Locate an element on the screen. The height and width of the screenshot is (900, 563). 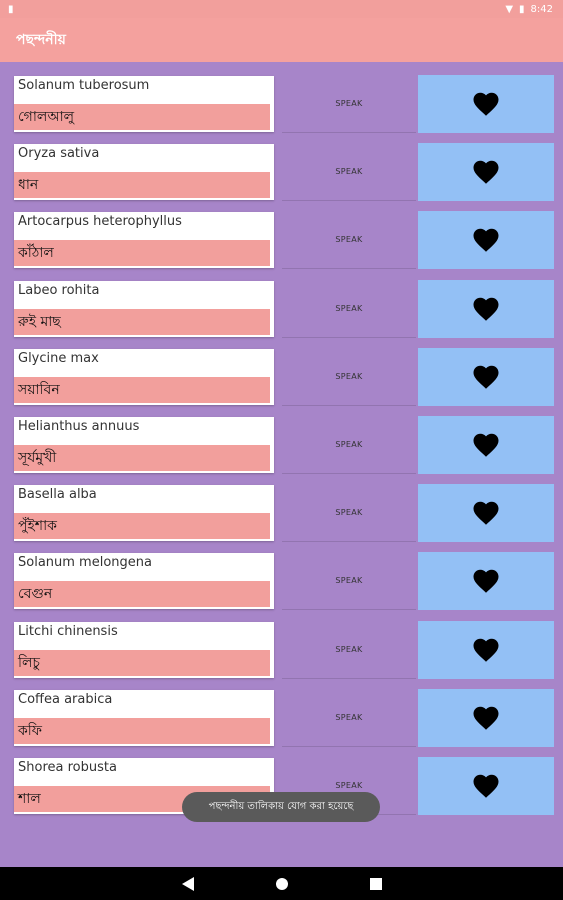
scientific-name: Labeo rohita is located at coordinates (59, 290).